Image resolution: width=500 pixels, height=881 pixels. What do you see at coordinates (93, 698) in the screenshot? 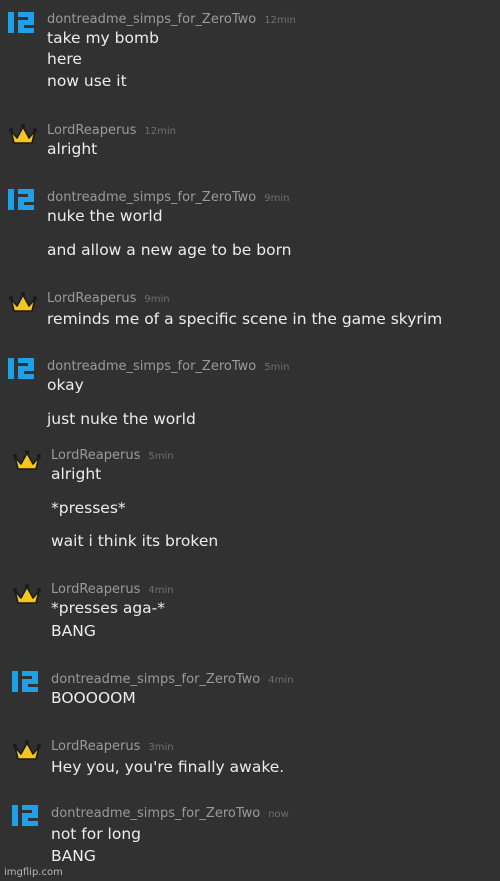
I see `message-text: BOOOOOM` at bounding box center [93, 698].